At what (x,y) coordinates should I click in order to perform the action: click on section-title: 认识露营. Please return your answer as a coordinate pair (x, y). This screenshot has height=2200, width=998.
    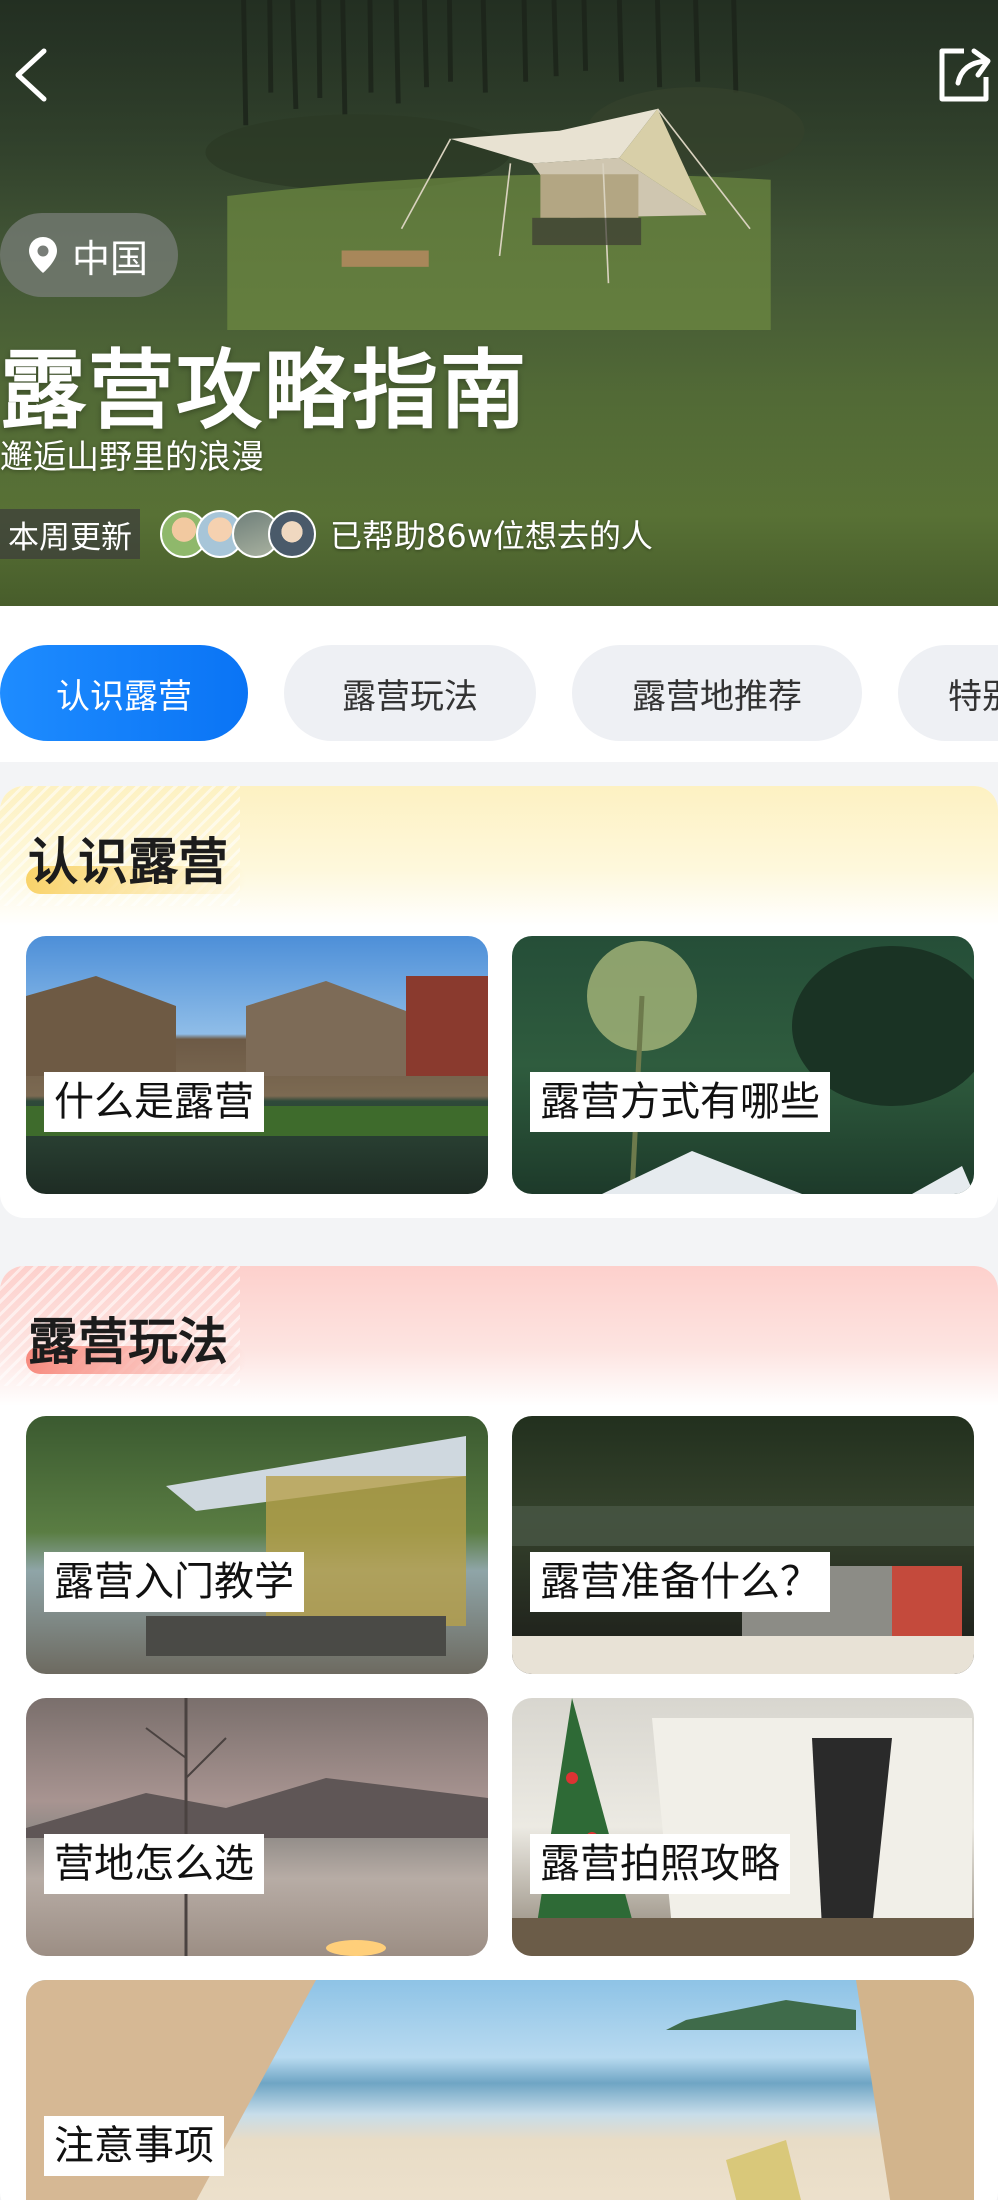
    Looking at the image, I should click on (128, 862).